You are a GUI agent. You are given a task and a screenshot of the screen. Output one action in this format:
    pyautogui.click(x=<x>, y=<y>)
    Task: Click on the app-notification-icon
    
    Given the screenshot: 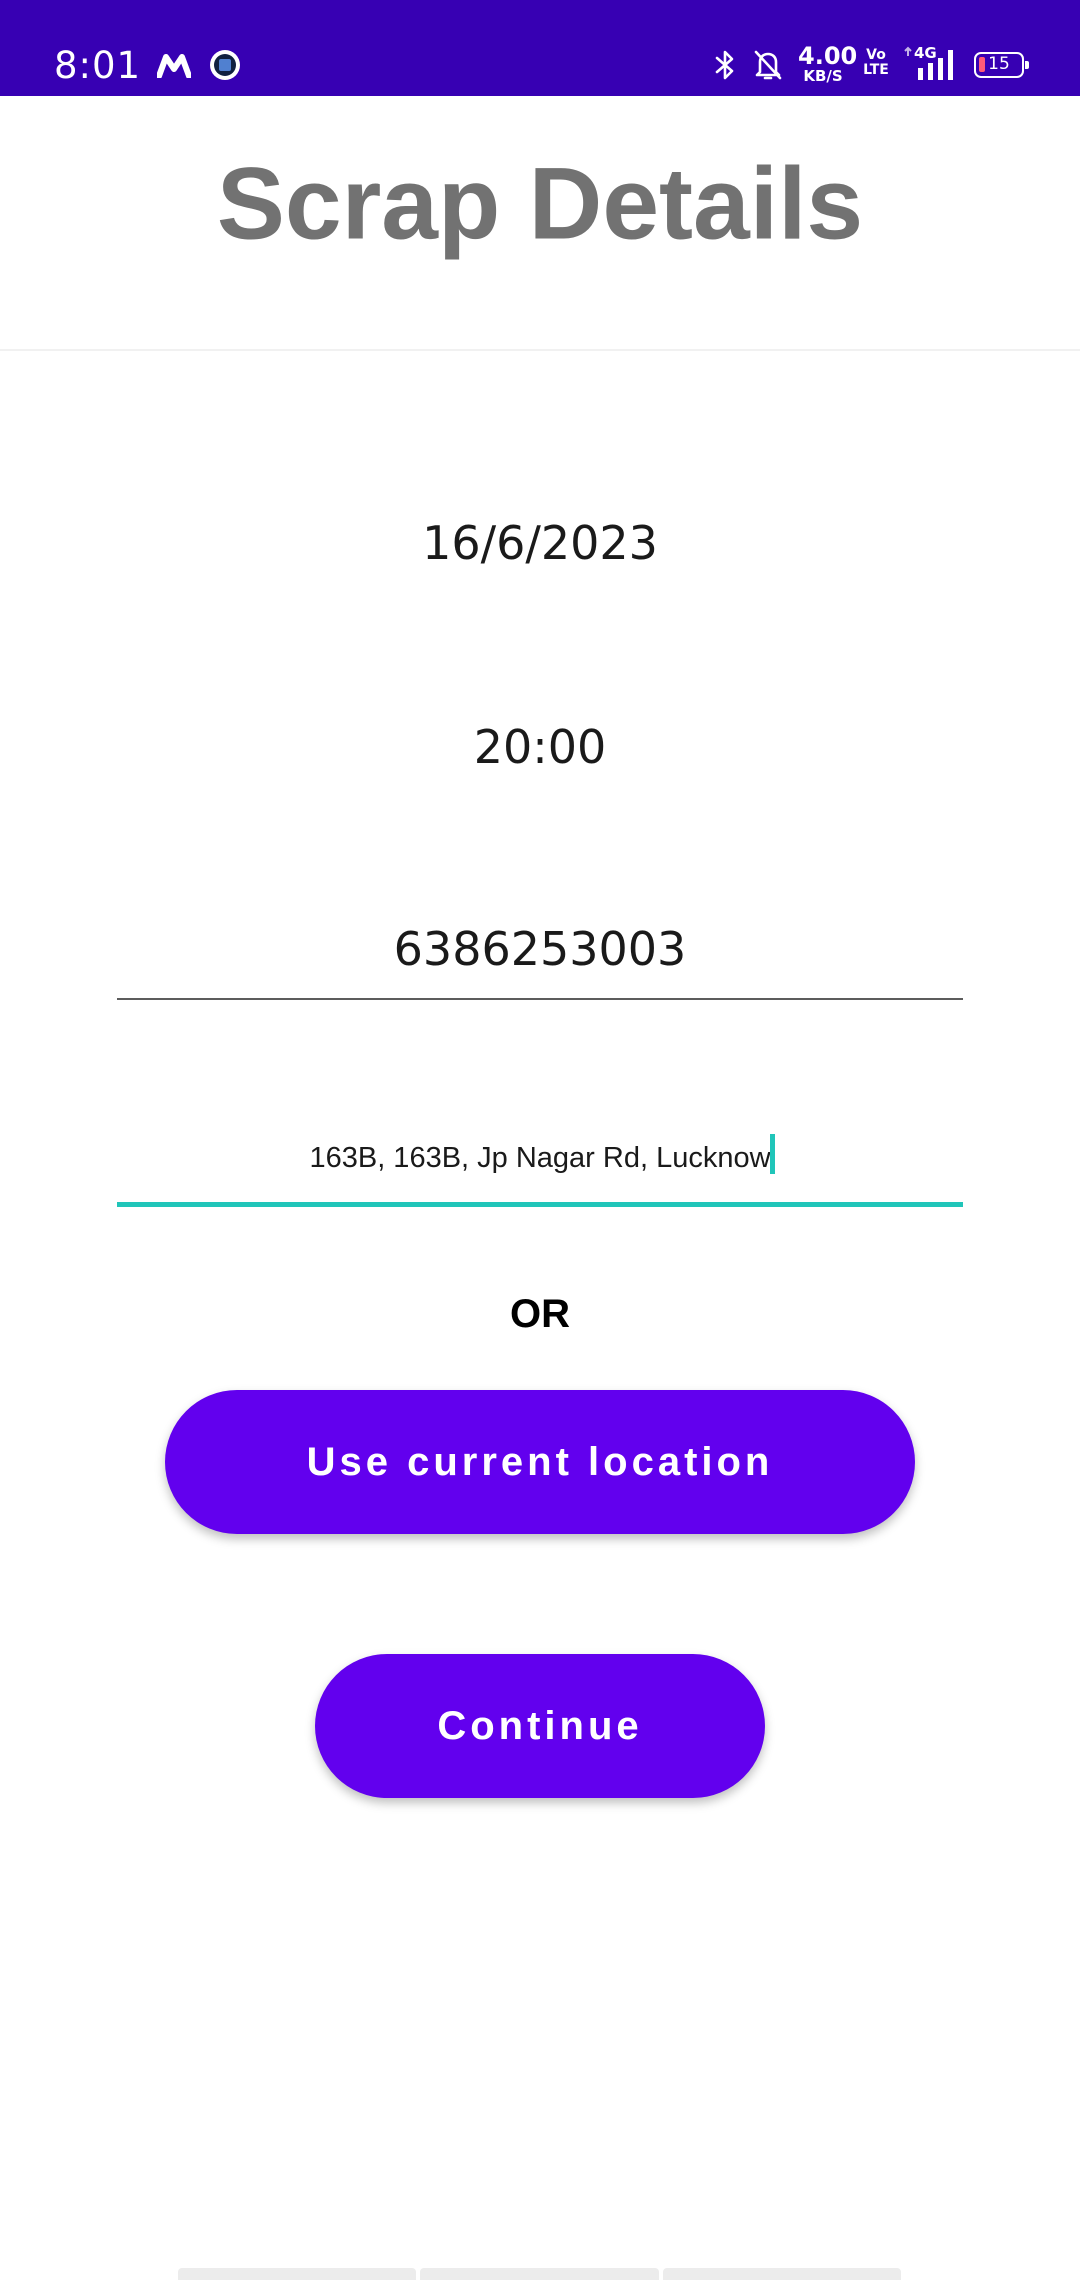 What is the action you would take?
    pyautogui.click(x=225, y=65)
    